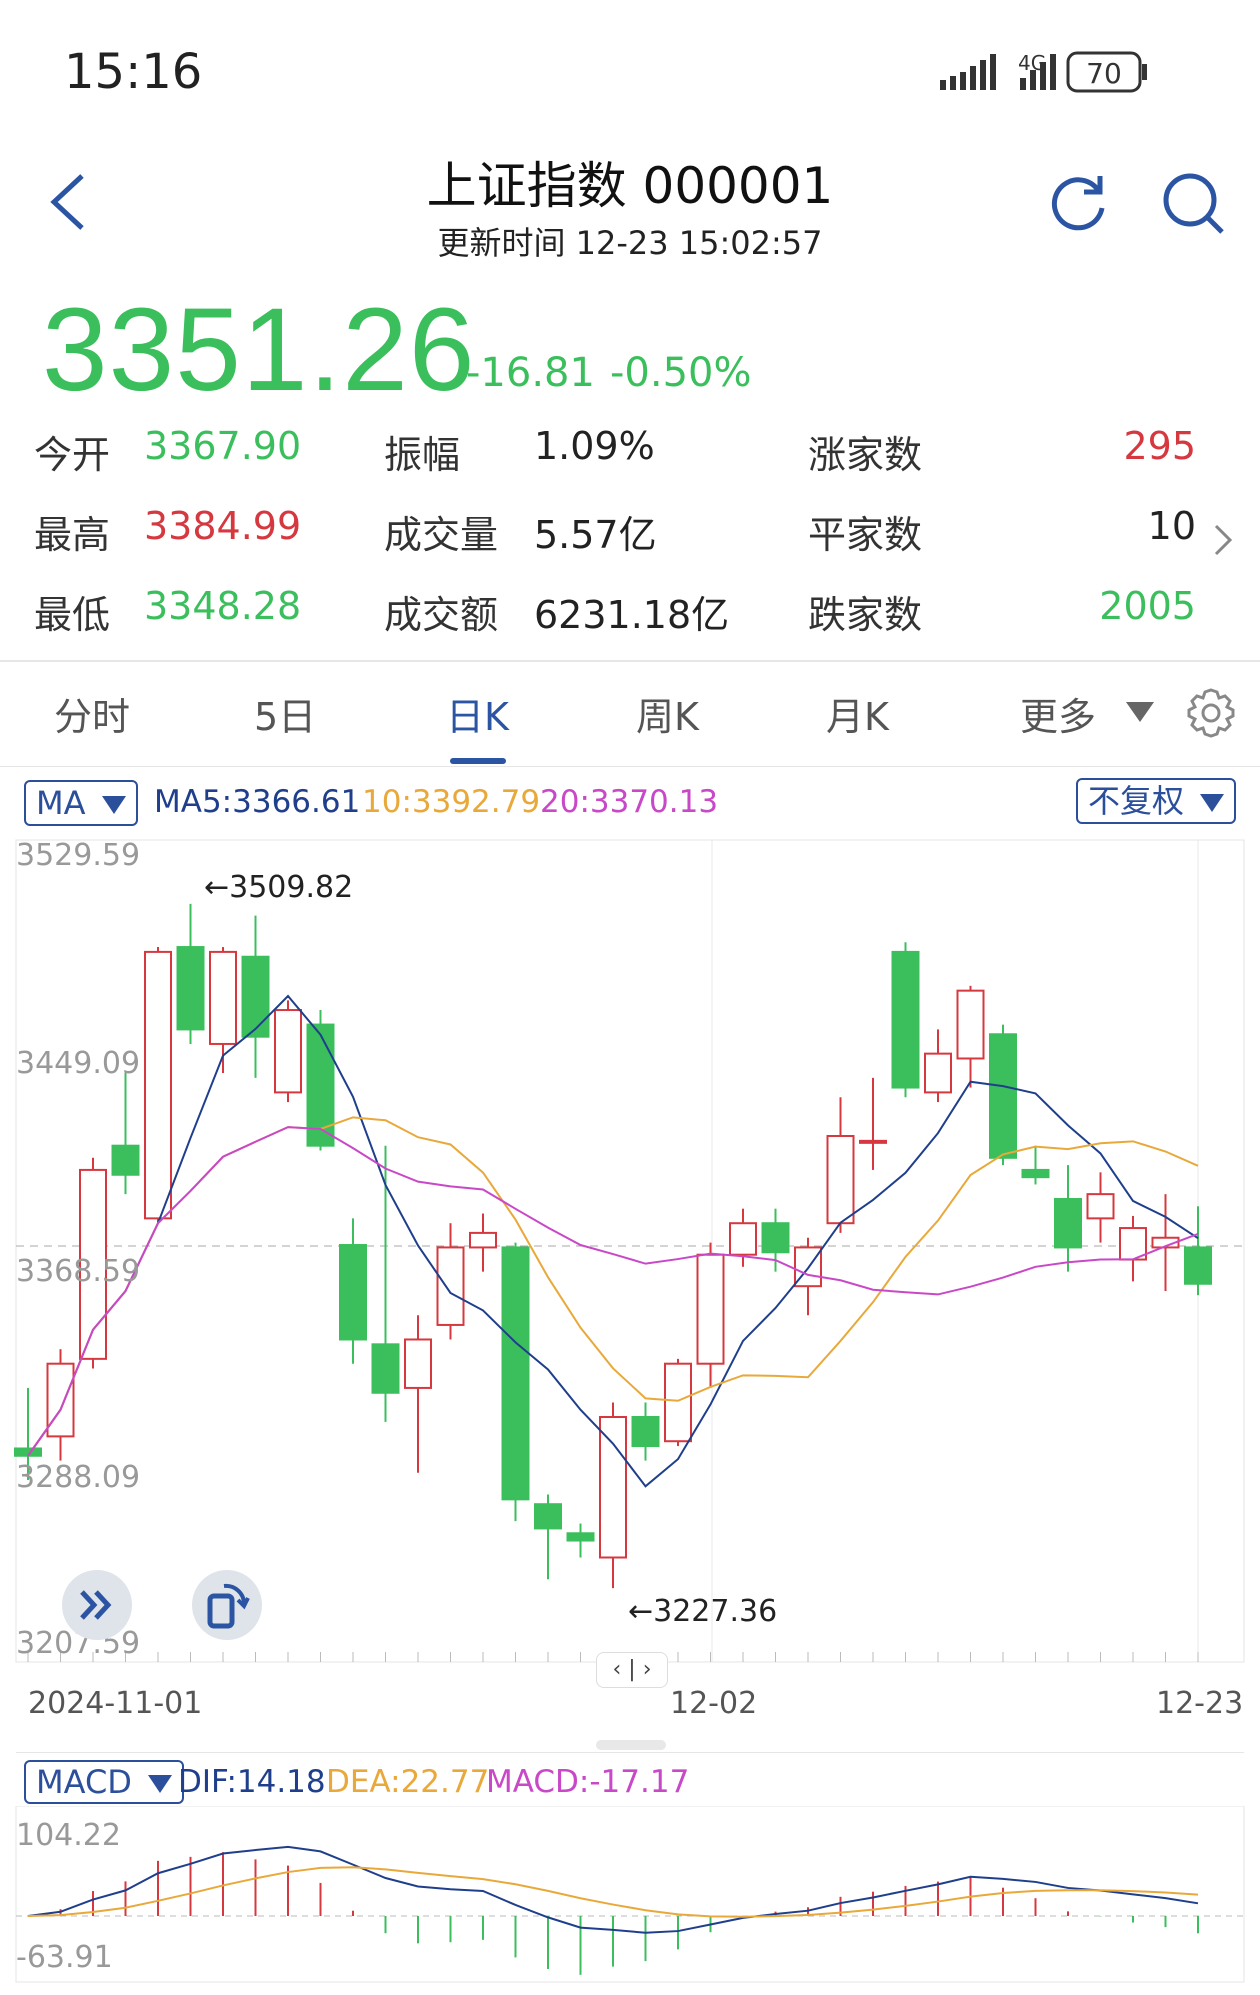  I want to click on y-label: 3368.59, so click(78, 1271).